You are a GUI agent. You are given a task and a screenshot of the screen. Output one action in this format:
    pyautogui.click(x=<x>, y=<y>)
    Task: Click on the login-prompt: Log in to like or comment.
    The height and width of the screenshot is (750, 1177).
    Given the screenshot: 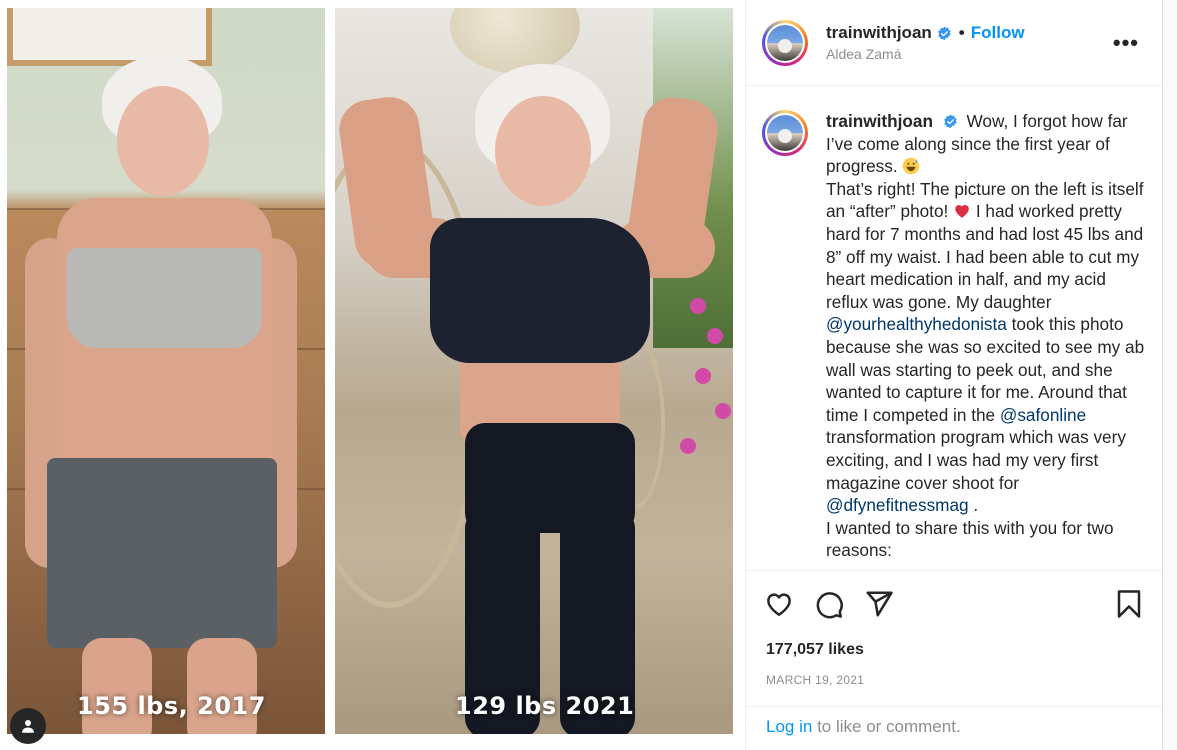 What is the action you would take?
    pyautogui.click(x=955, y=728)
    